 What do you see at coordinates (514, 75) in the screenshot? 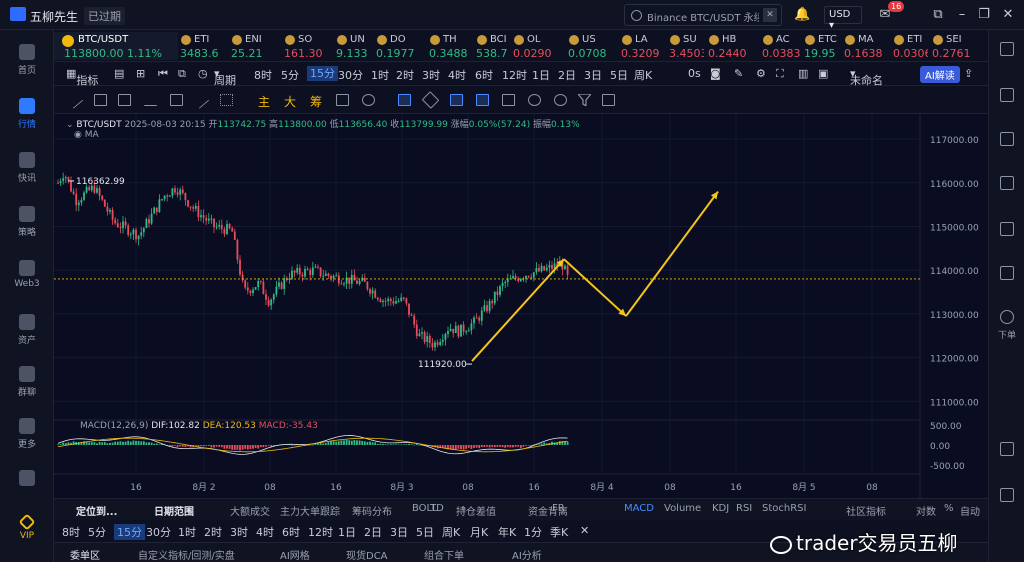
I see `timeframe-12时: 12时` at bounding box center [514, 75].